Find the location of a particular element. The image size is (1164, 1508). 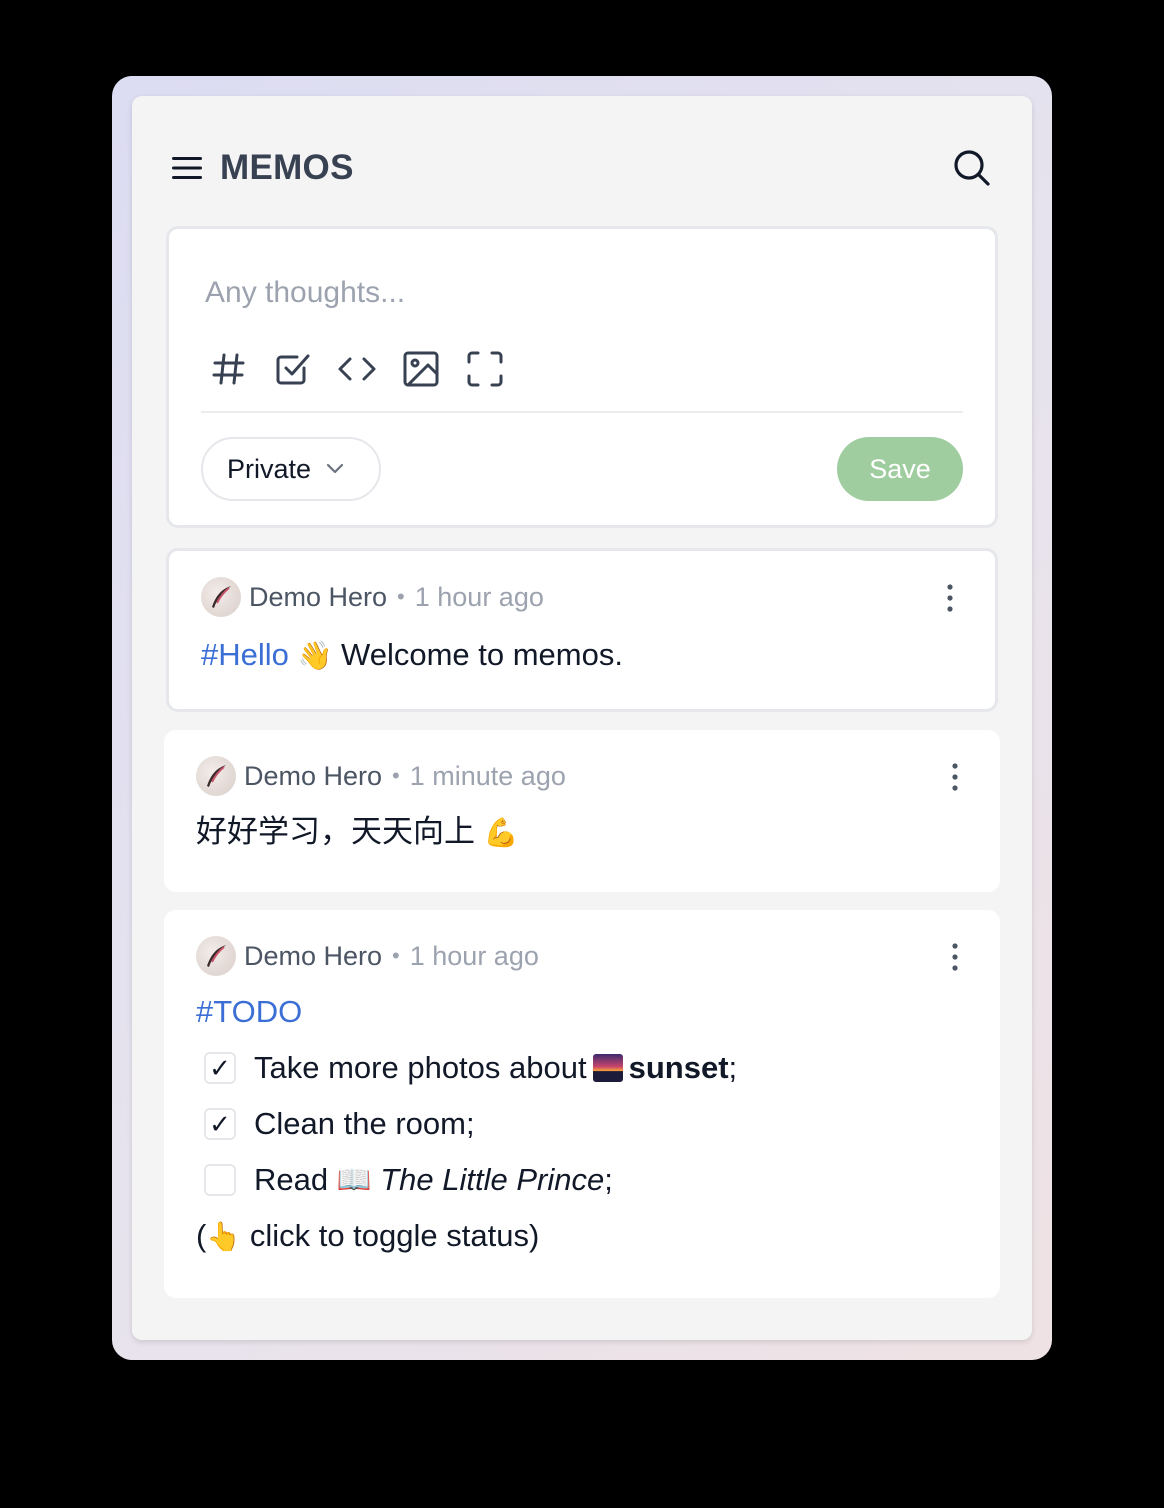

task-text: Read is located at coordinates (291, 1179).